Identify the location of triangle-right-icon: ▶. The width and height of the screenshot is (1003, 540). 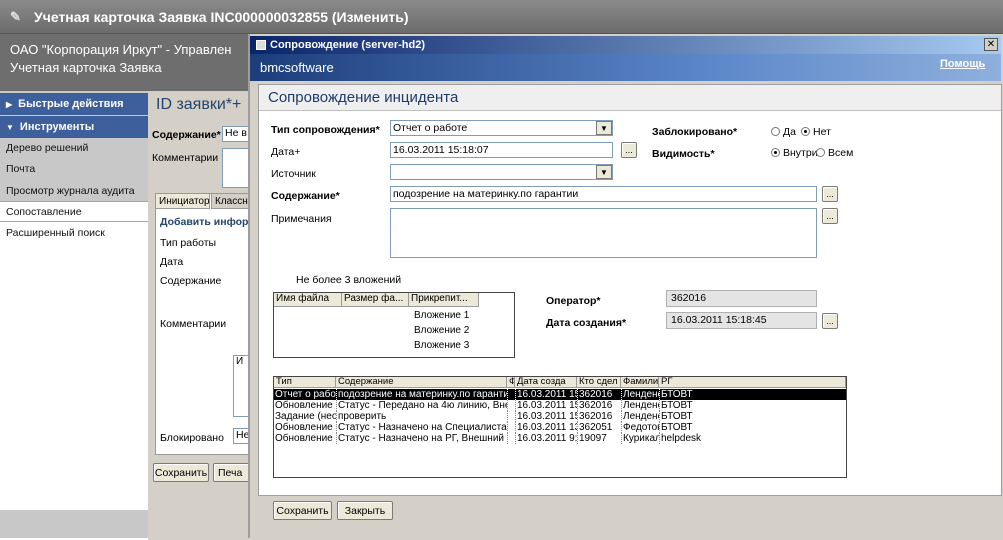
(9, 104).